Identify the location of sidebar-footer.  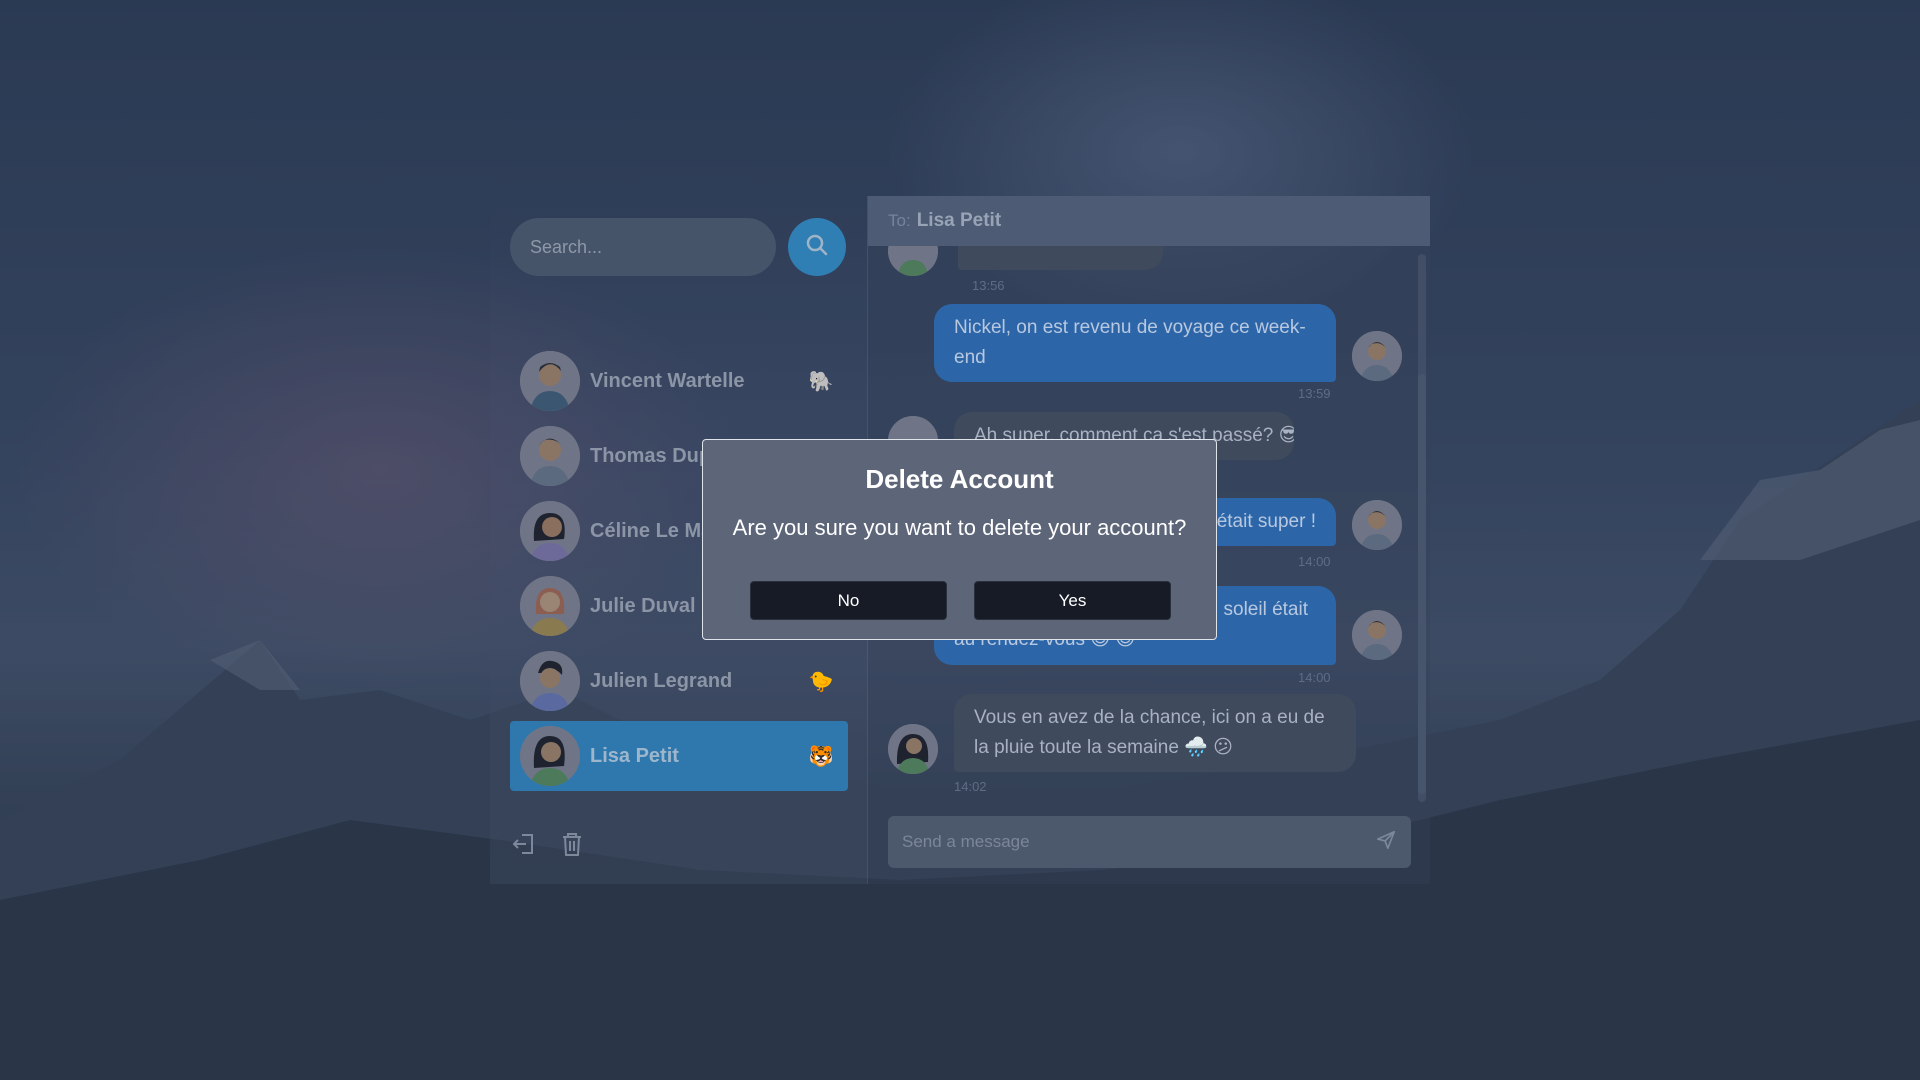
(548, 846).